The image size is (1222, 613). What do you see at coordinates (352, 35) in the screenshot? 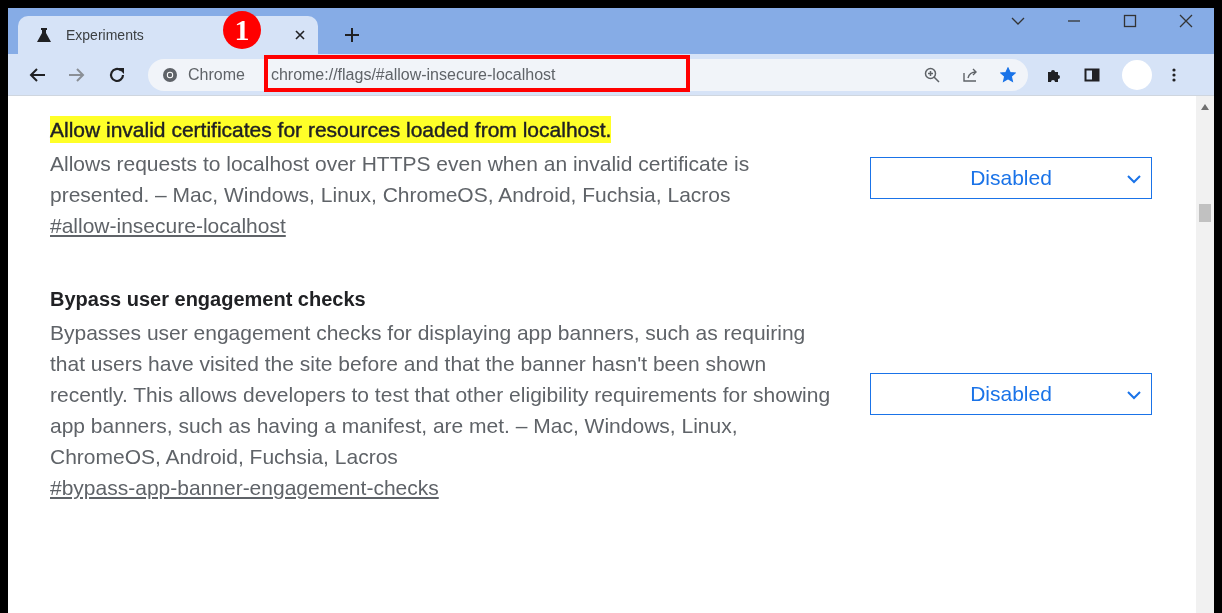
I see `new-tab-icon` at bounding box center [352, 35].